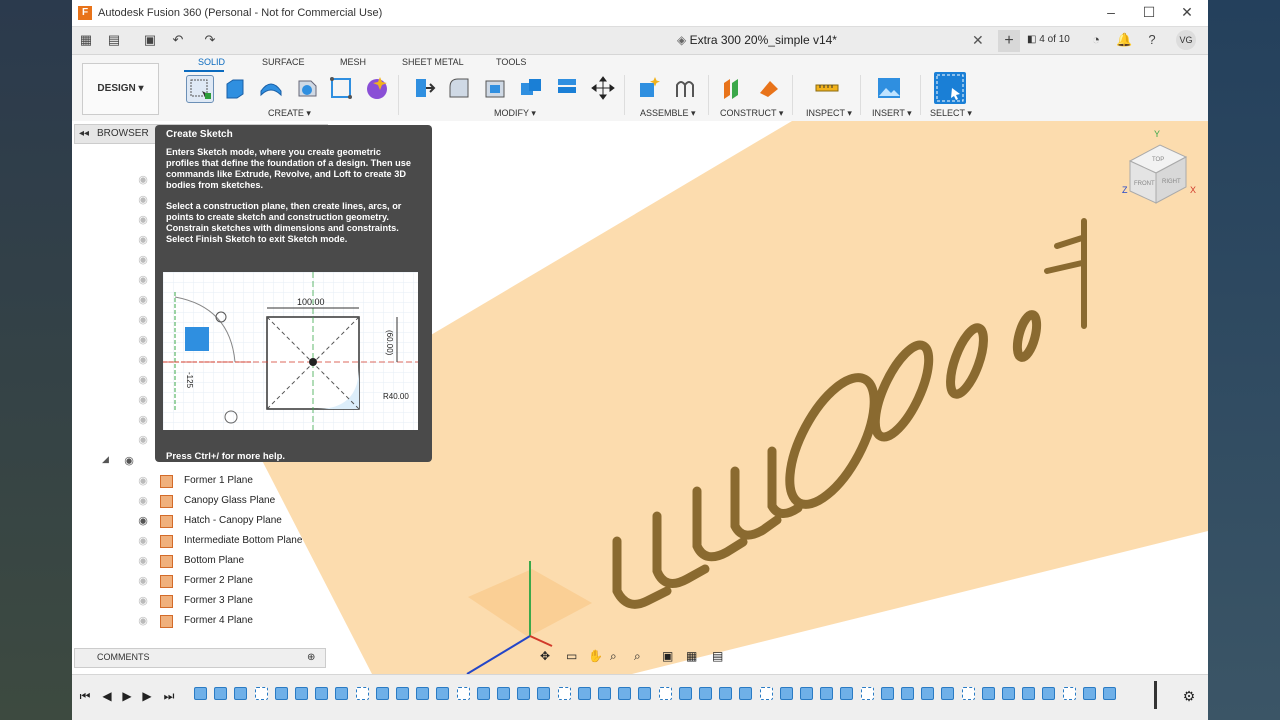  Describe the element at coordinates (234, 501) in the screenshot. I see `list-item: ◉ Canopy Glass Plane` at that location.